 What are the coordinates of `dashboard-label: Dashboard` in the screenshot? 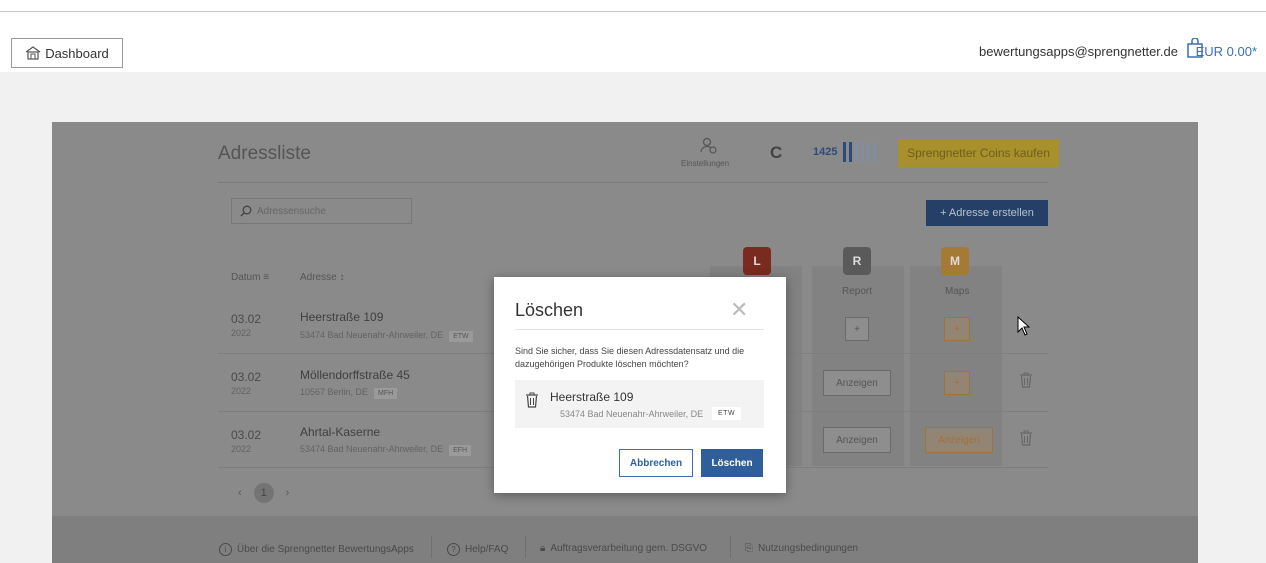 It's located at (77, 53).